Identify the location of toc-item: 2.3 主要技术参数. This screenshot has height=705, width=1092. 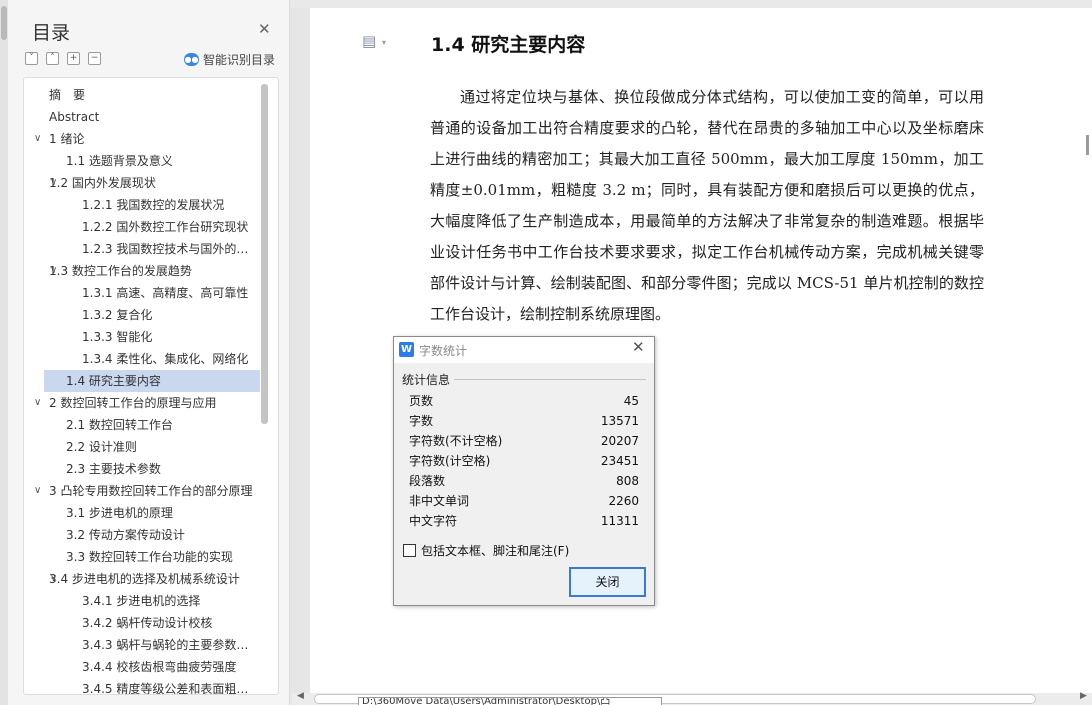
(144, 469).